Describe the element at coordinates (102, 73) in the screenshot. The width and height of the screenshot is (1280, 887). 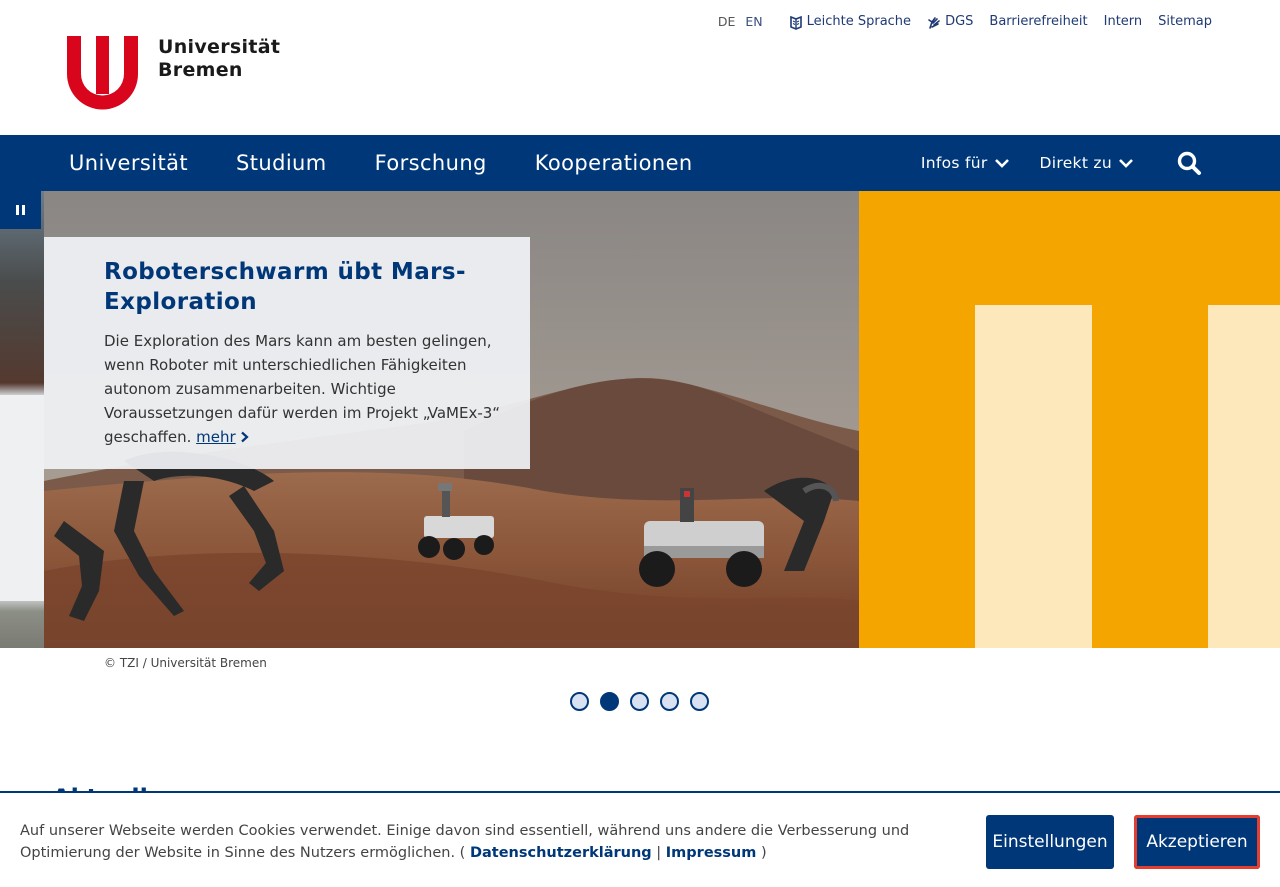
I see `university-logo-mark` at that location.